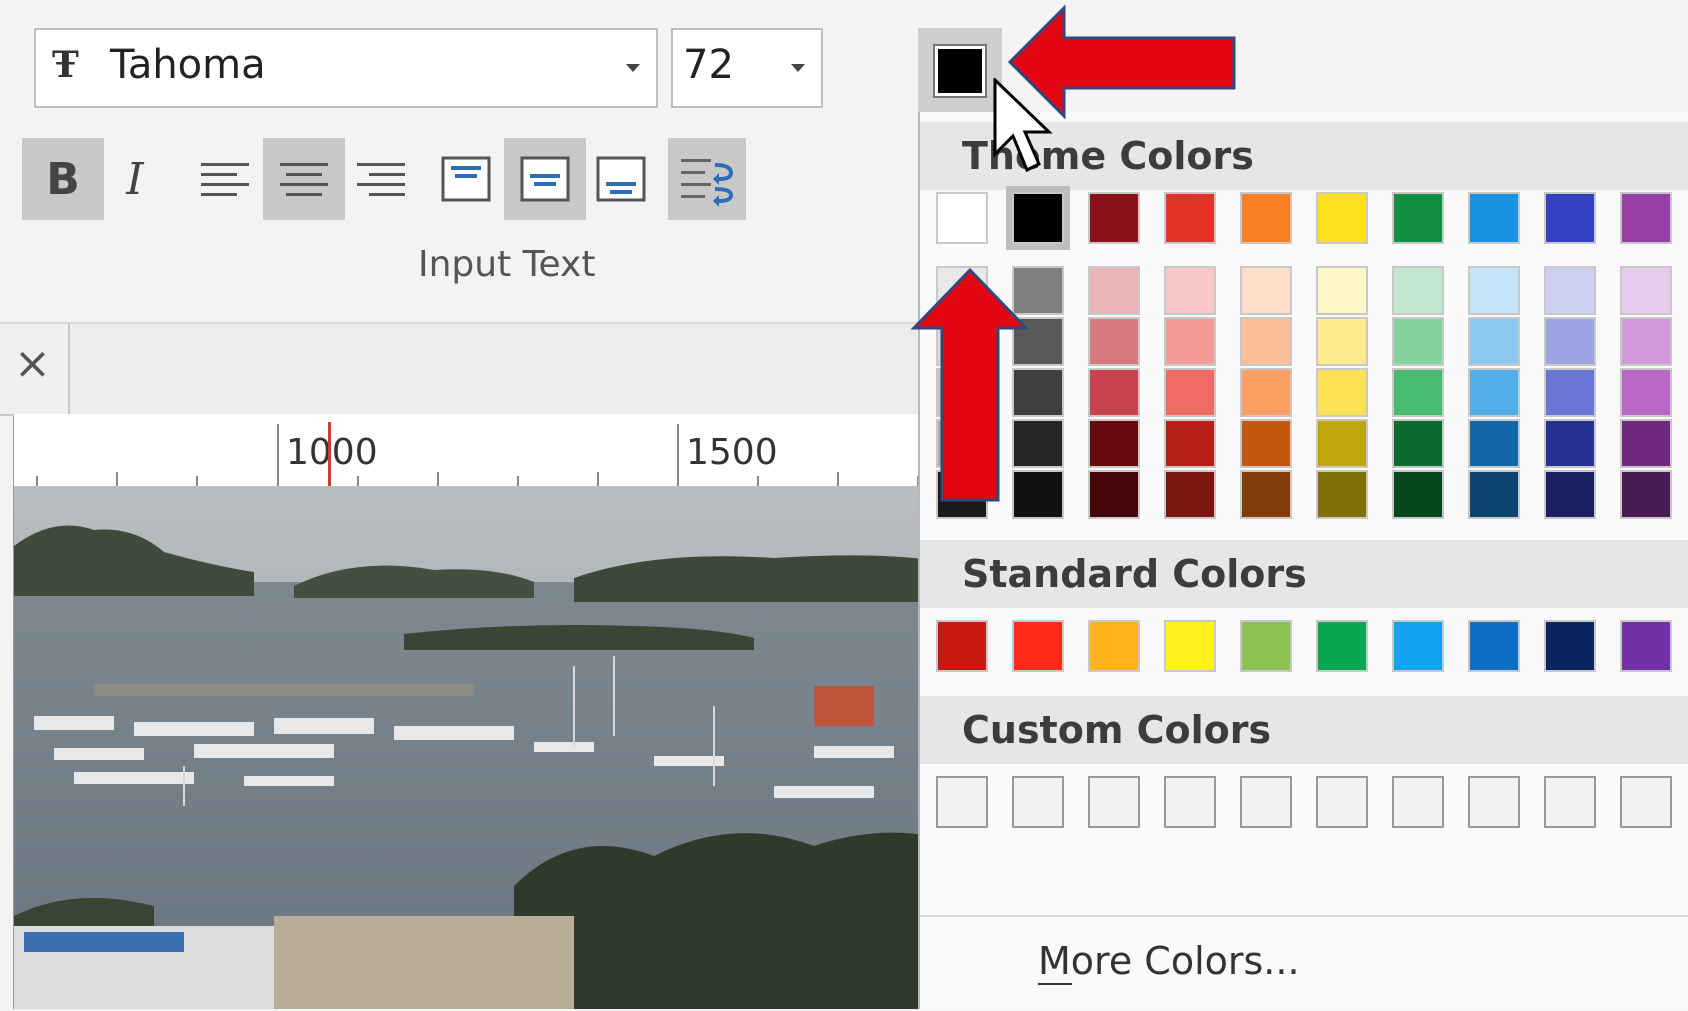 The width and height of the screenshot is (1688, 1011). What do you see at coordinates (708, 65) in the screenshot?
I see `font-size-value: 72` at bounding box center [708, 65].